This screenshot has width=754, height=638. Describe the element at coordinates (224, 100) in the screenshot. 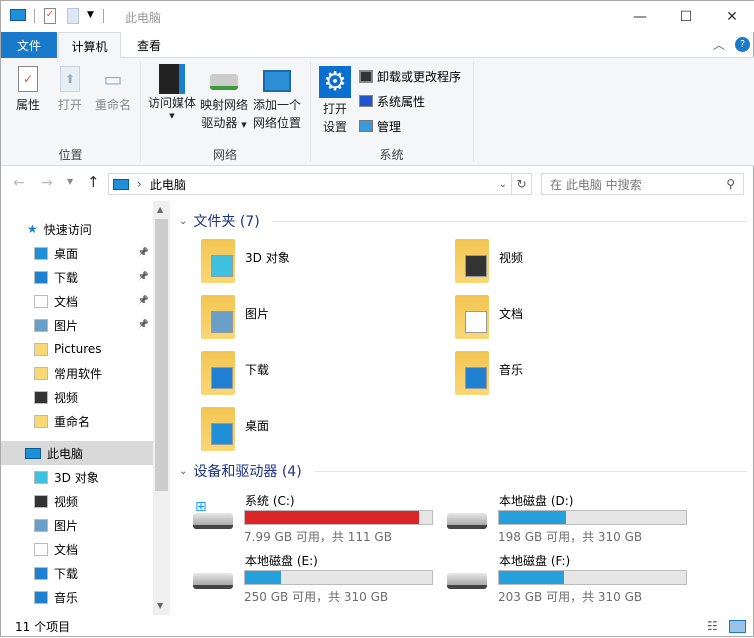

I see `map-drive-button: 映射网络 驱动器 ▼` at that location.